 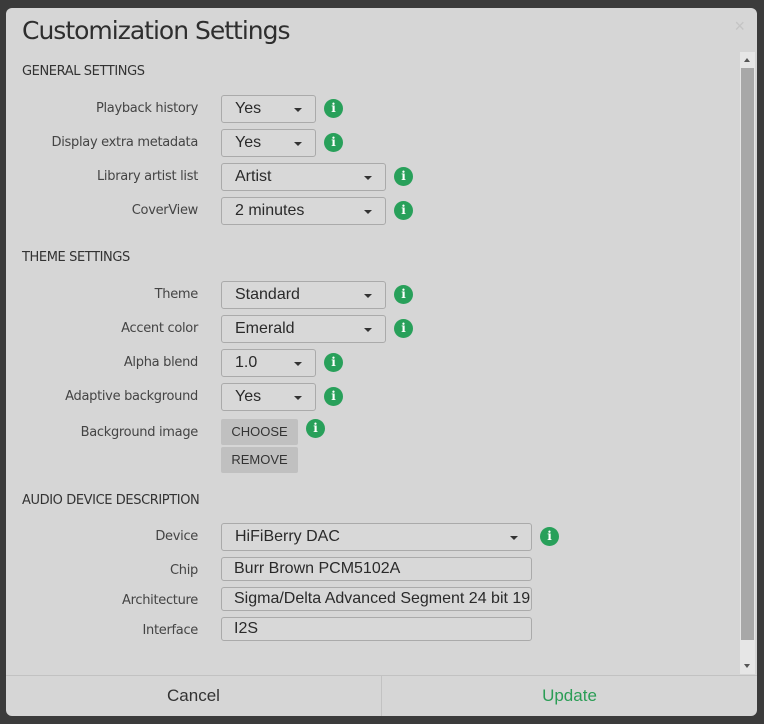 What do you see at coordinates (131, 396) in the screenshot?
I see `label: Adaptive background` at bounding box center [131, 396].